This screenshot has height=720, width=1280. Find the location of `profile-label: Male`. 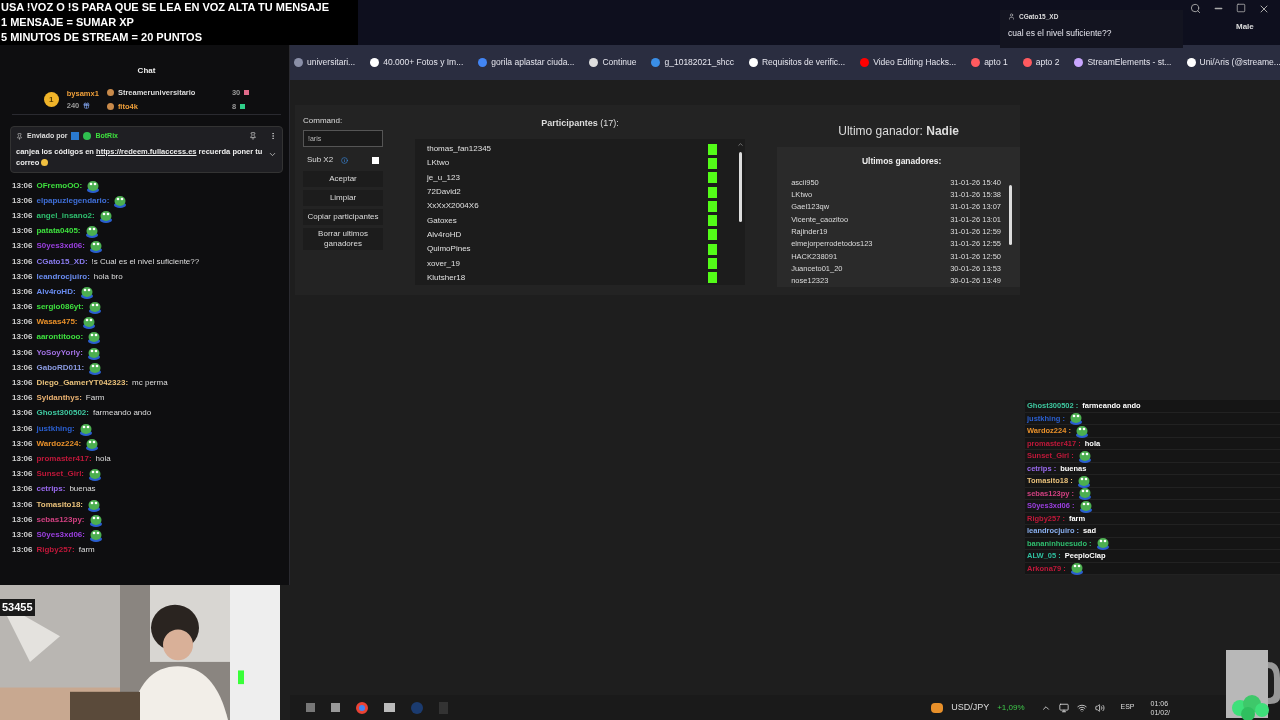

profile-label: Male is located at coordinates (1245, 27).